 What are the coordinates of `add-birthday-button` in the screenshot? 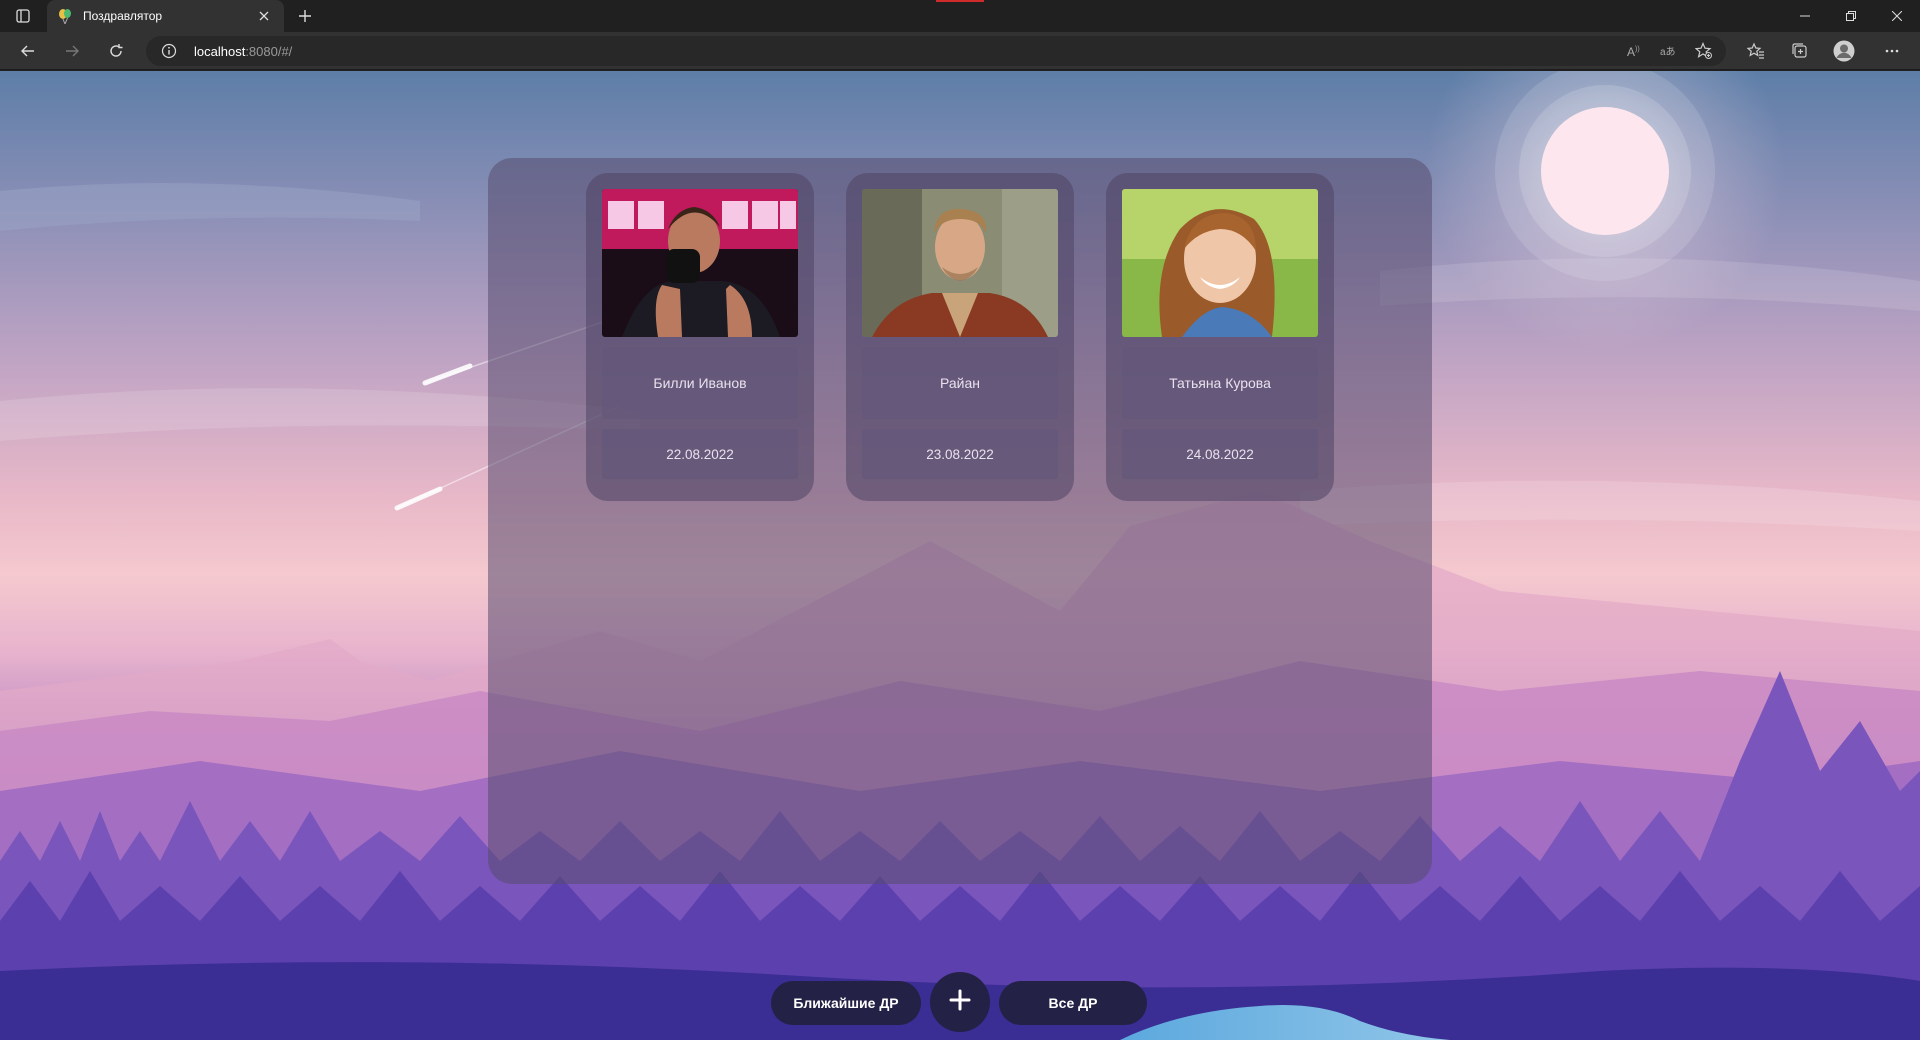 It's located at (960, 1002).